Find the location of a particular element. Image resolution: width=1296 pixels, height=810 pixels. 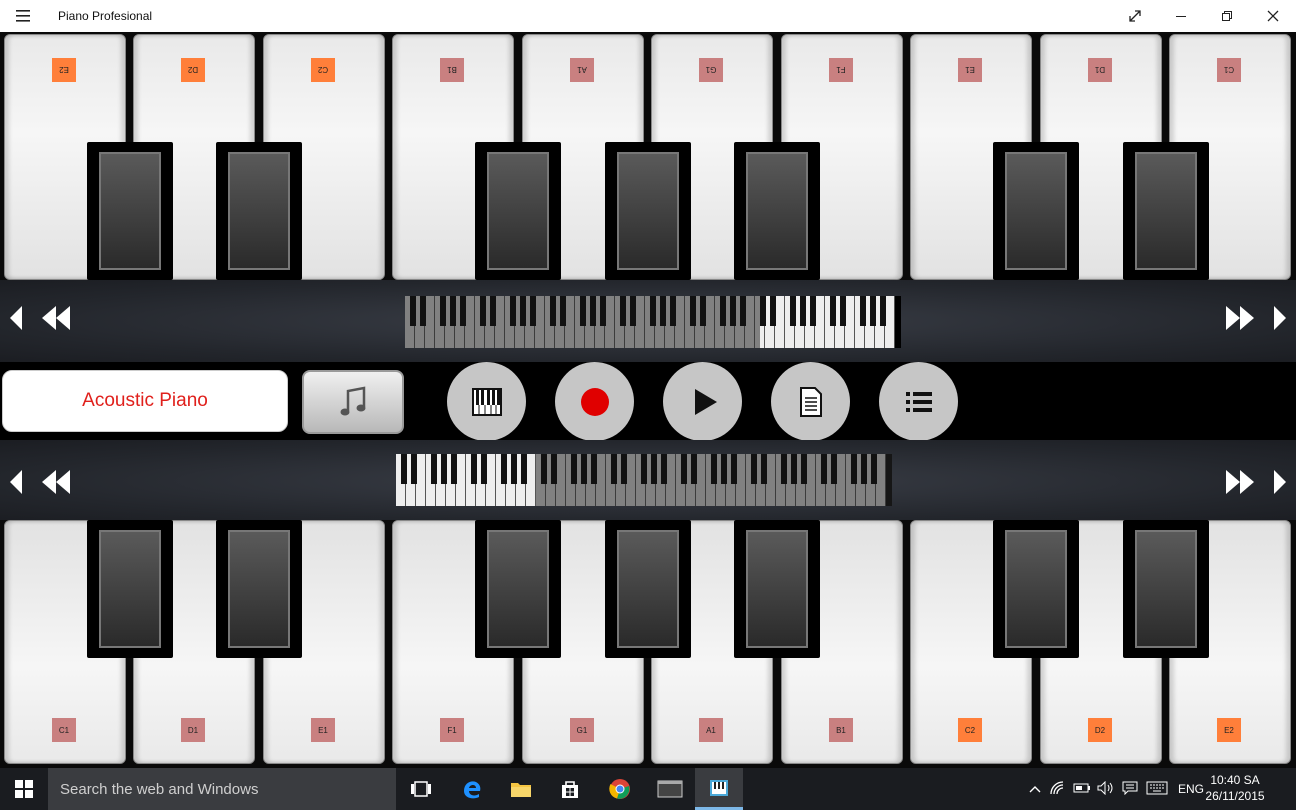

title-bar: Piano Profesional is located at coordinates (648, 16).